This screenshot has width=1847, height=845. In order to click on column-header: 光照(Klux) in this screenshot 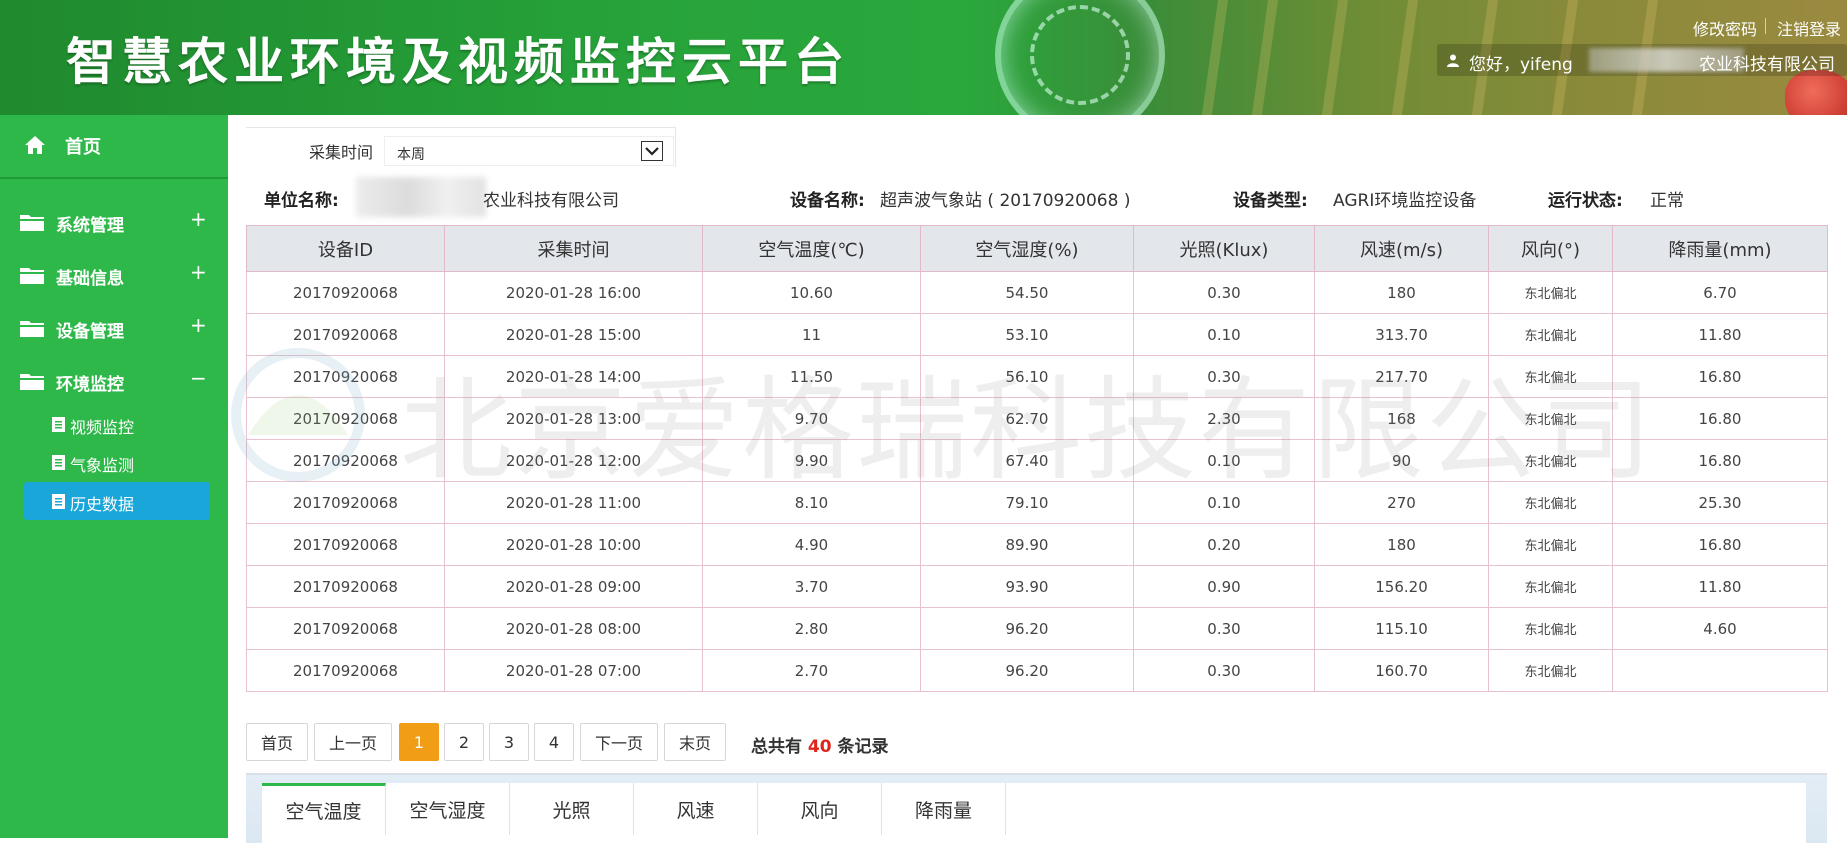, I will do `click(1224, 248)`.